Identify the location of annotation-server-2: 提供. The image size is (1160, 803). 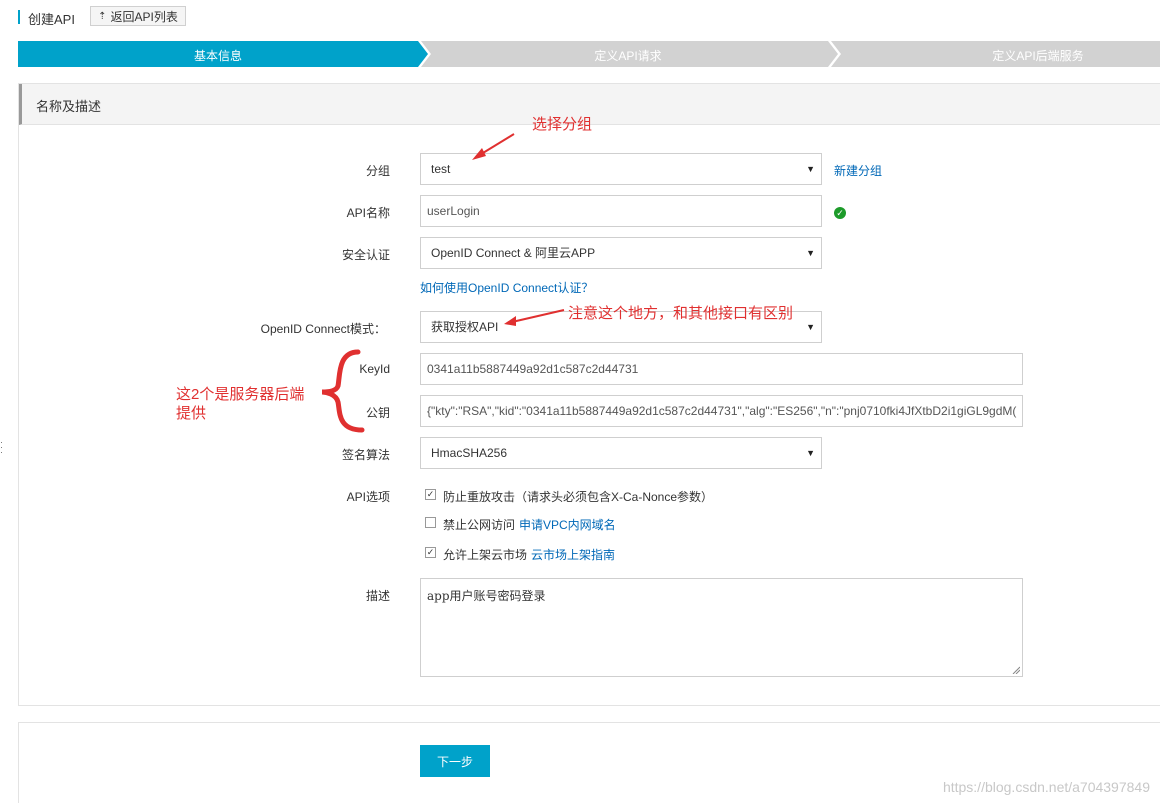
(191, 413).